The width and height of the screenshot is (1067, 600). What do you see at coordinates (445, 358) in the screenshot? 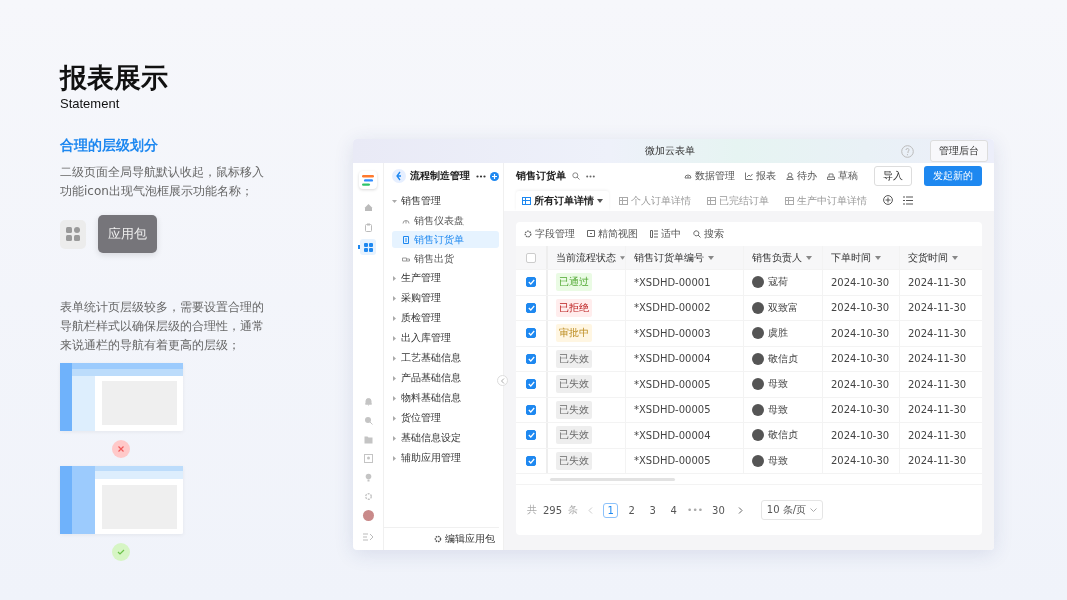
I see `menu-group: 工艺基础信息` at bounding box center [445, 358].